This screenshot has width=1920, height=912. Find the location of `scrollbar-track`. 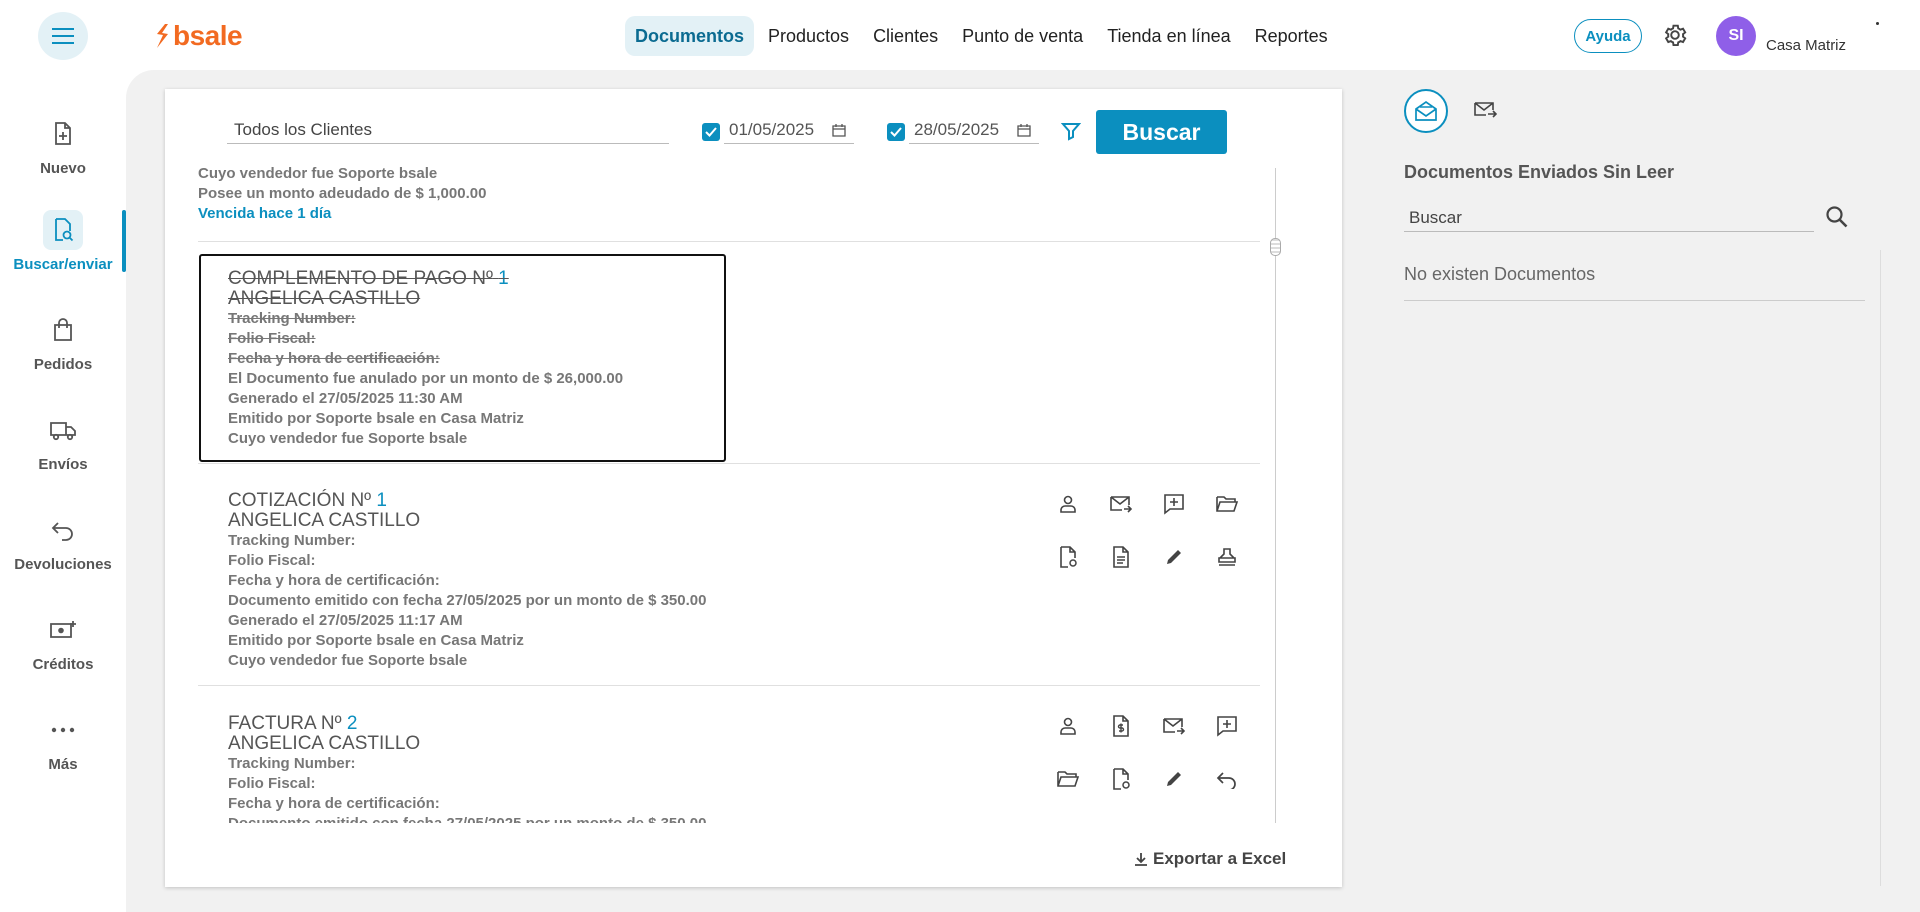

scrollbar-track is located at coordinates (1275, 495).